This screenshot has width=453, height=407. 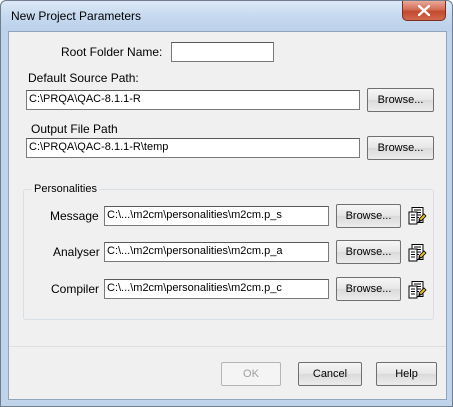 What do you see at coordinates (76, 16) in the screenshot?
I see `window-title: New Project Parameters` at bounding box center [76, 16].